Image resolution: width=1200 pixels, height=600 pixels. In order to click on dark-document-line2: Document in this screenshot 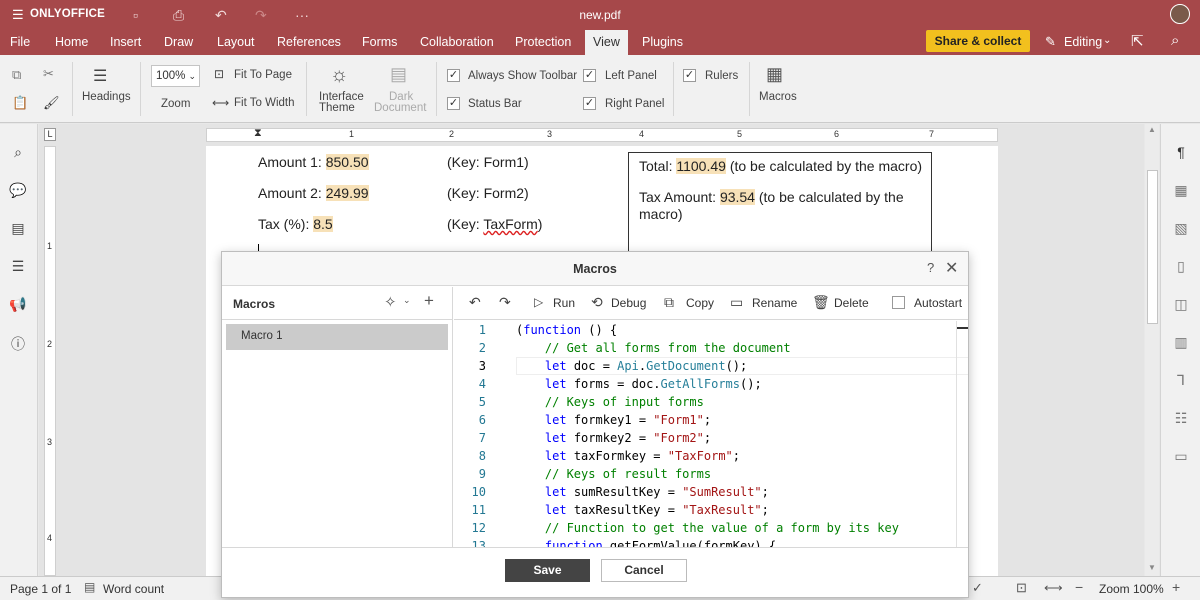, I will do `click(400, 108)`.